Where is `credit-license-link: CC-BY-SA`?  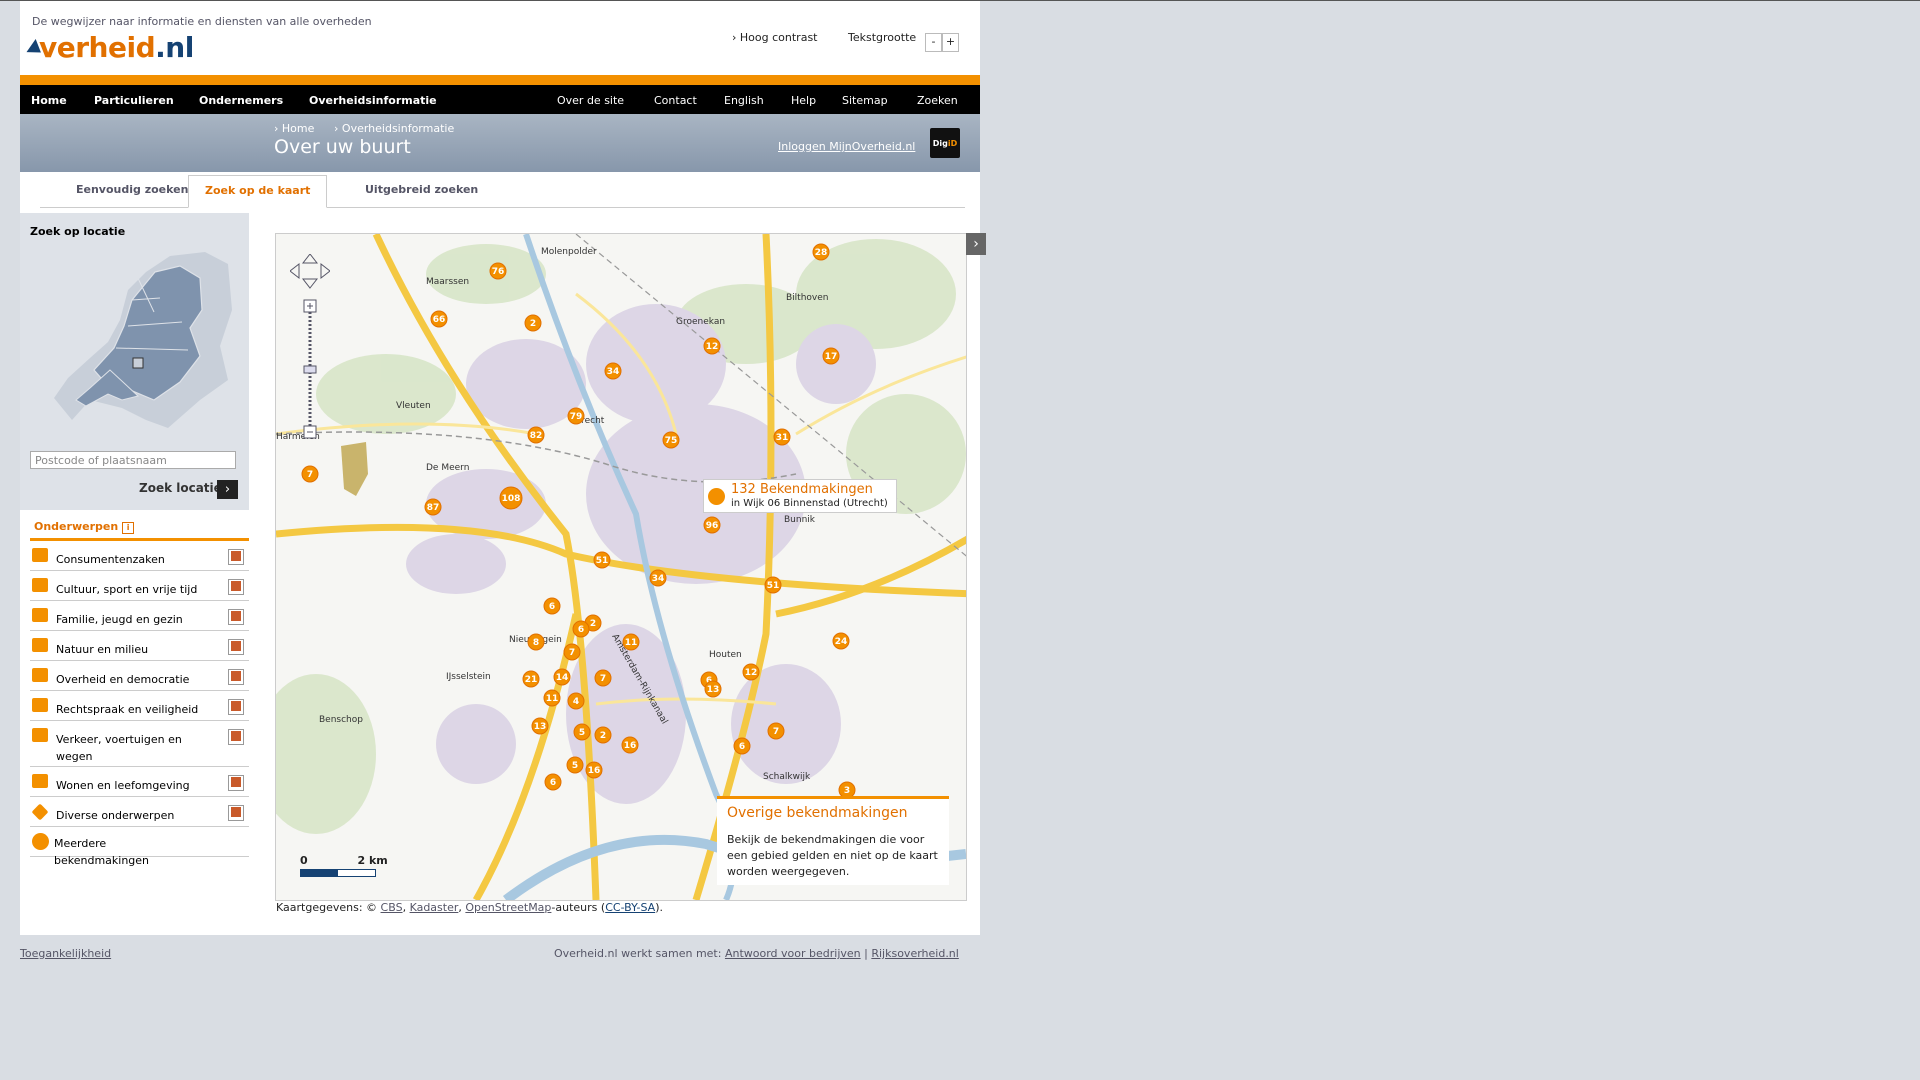 credit-license-link: CC-BY-SA is located at coordinates (630, 907).